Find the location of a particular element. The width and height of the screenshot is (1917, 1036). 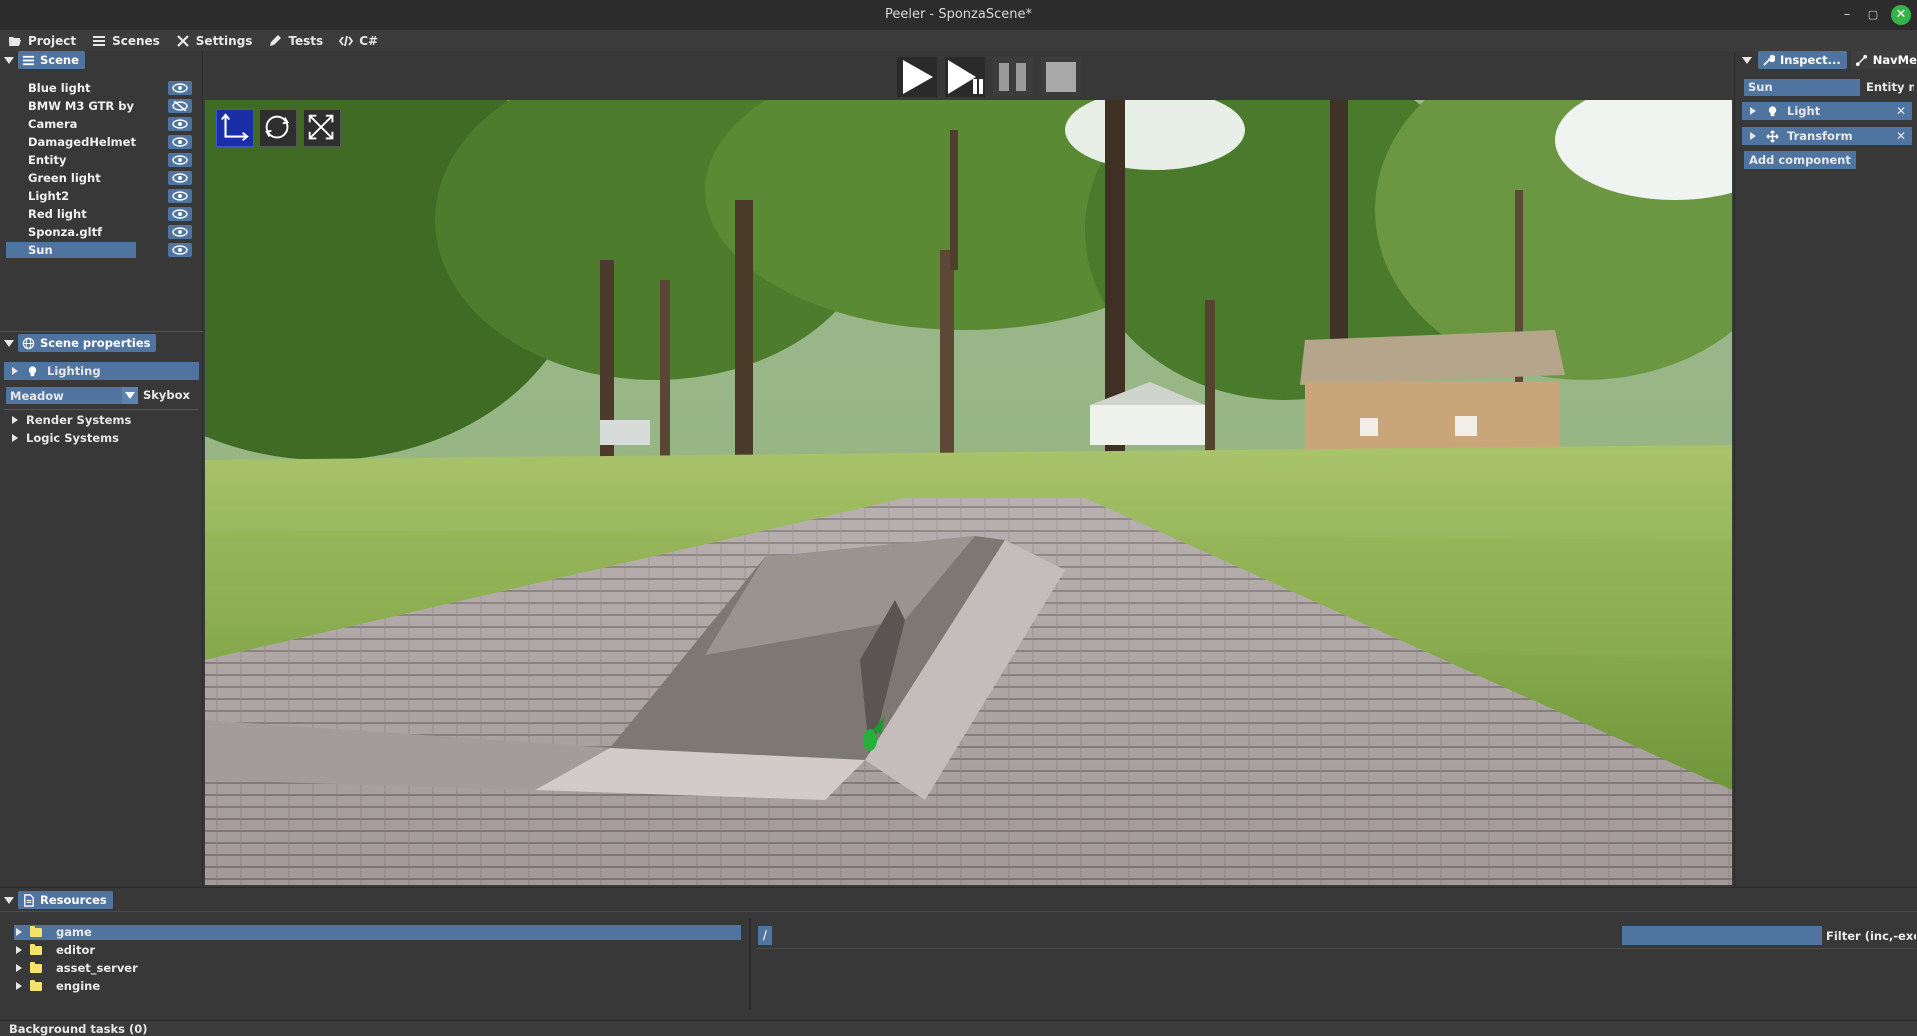

menu-settings-label: Settings is located at coordinates (224, 40).